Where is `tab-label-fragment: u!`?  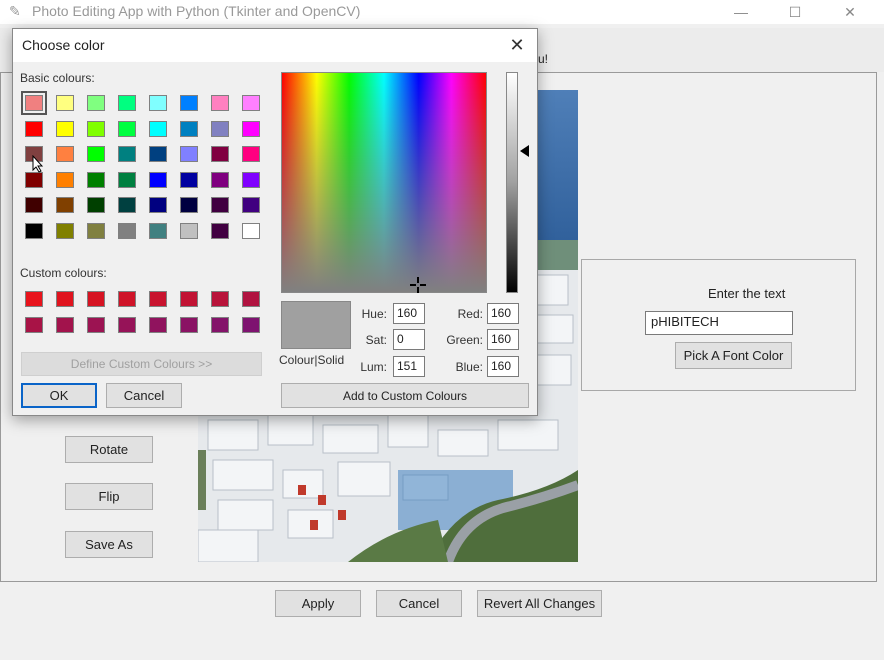
tab-label-fragment: u! is located at coordinates (543, 59).